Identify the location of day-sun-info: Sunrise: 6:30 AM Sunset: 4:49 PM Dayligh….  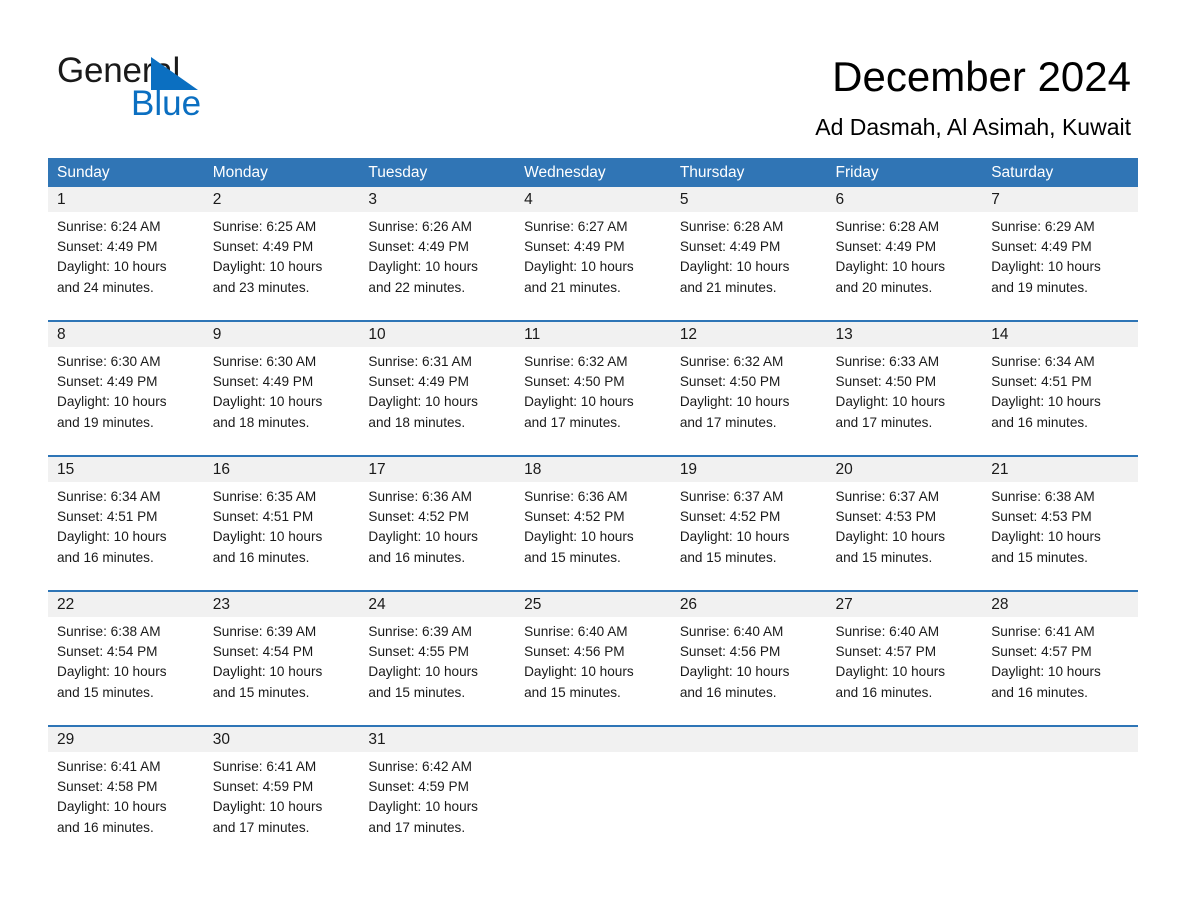
(267, 392).